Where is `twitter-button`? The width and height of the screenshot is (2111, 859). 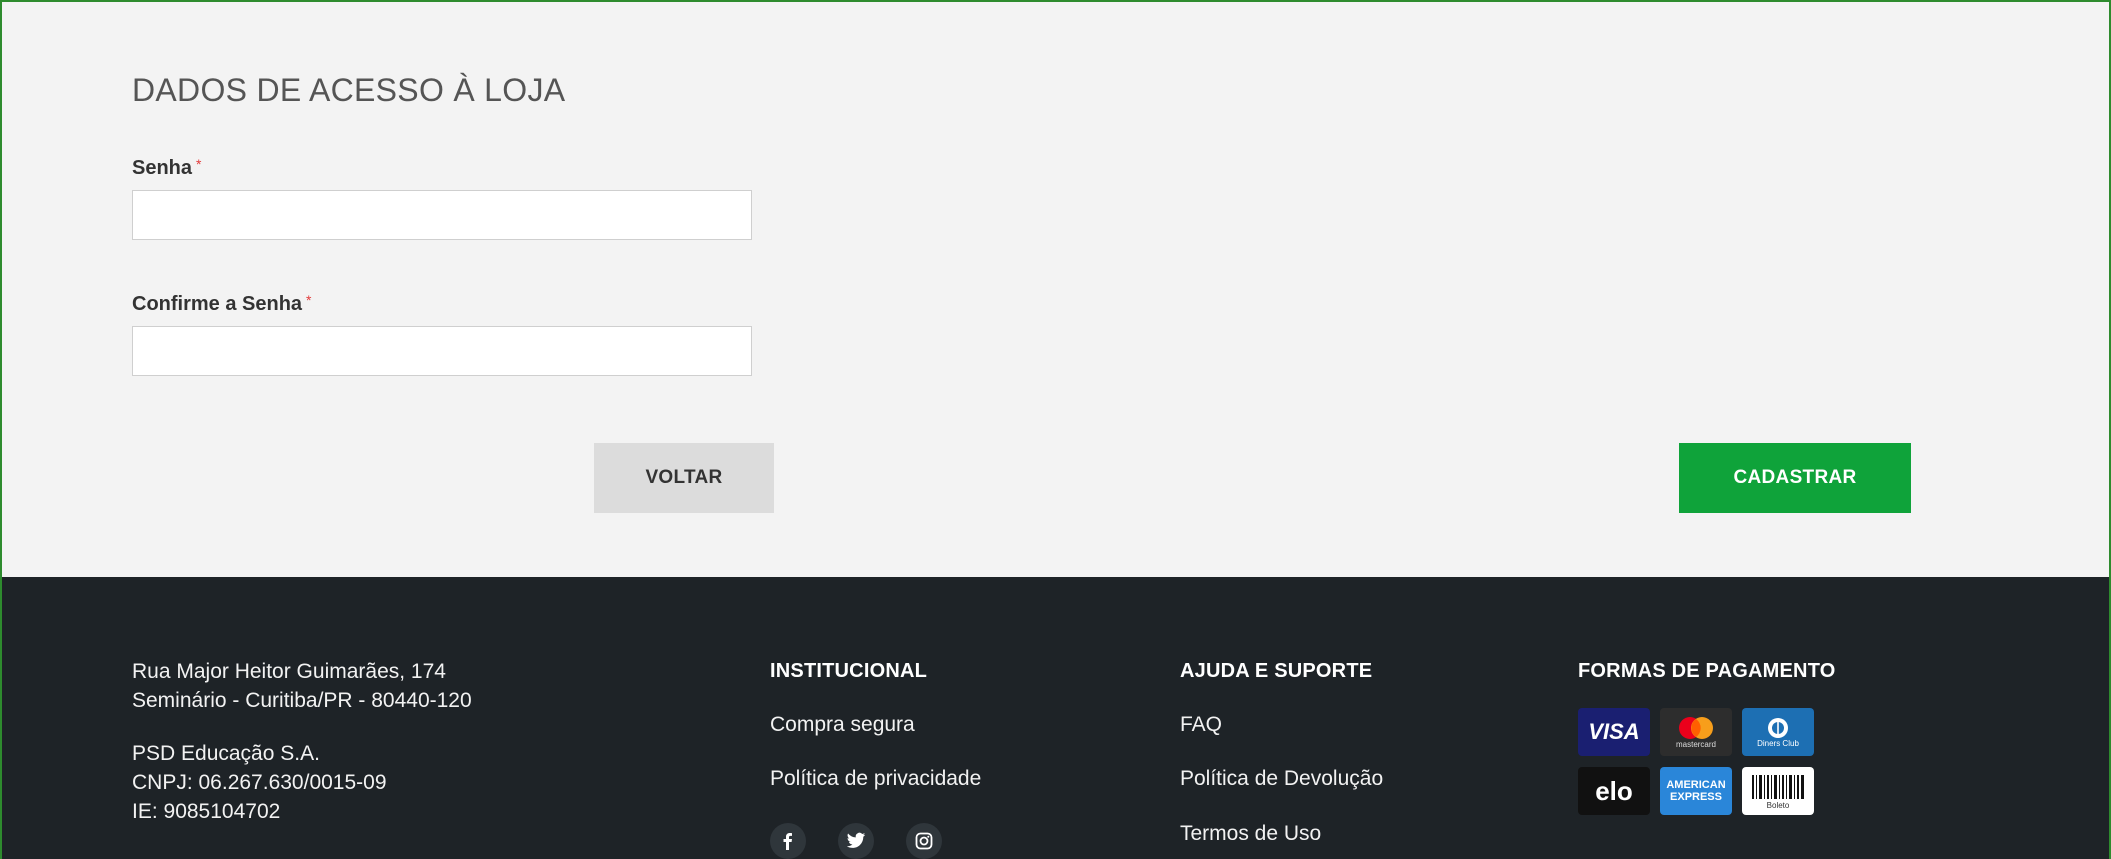
twitter-button is located at coordinates (856, 841).